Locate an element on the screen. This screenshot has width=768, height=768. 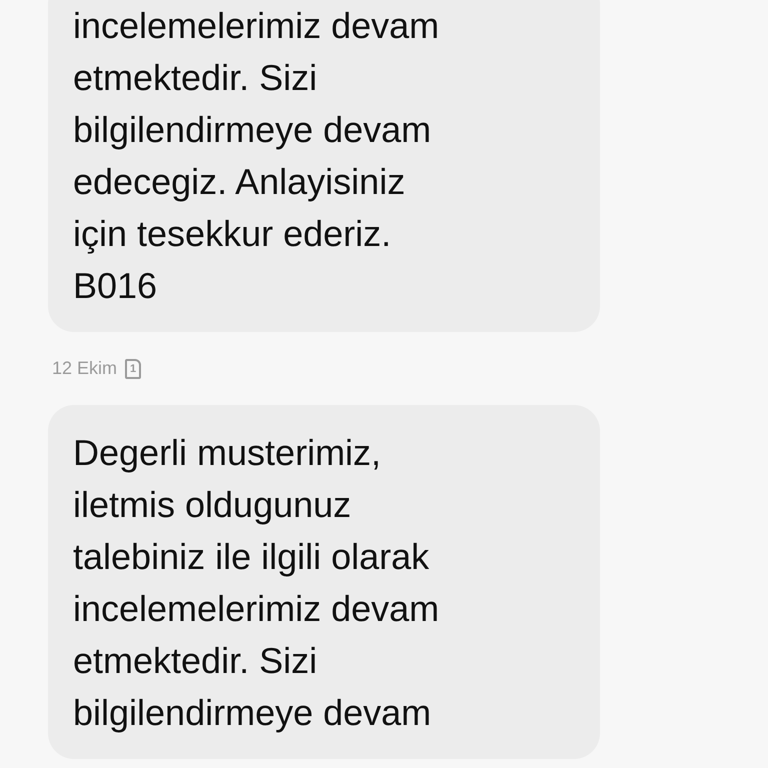
message-date: 12 Ekim is located at coordinates (85, 368).